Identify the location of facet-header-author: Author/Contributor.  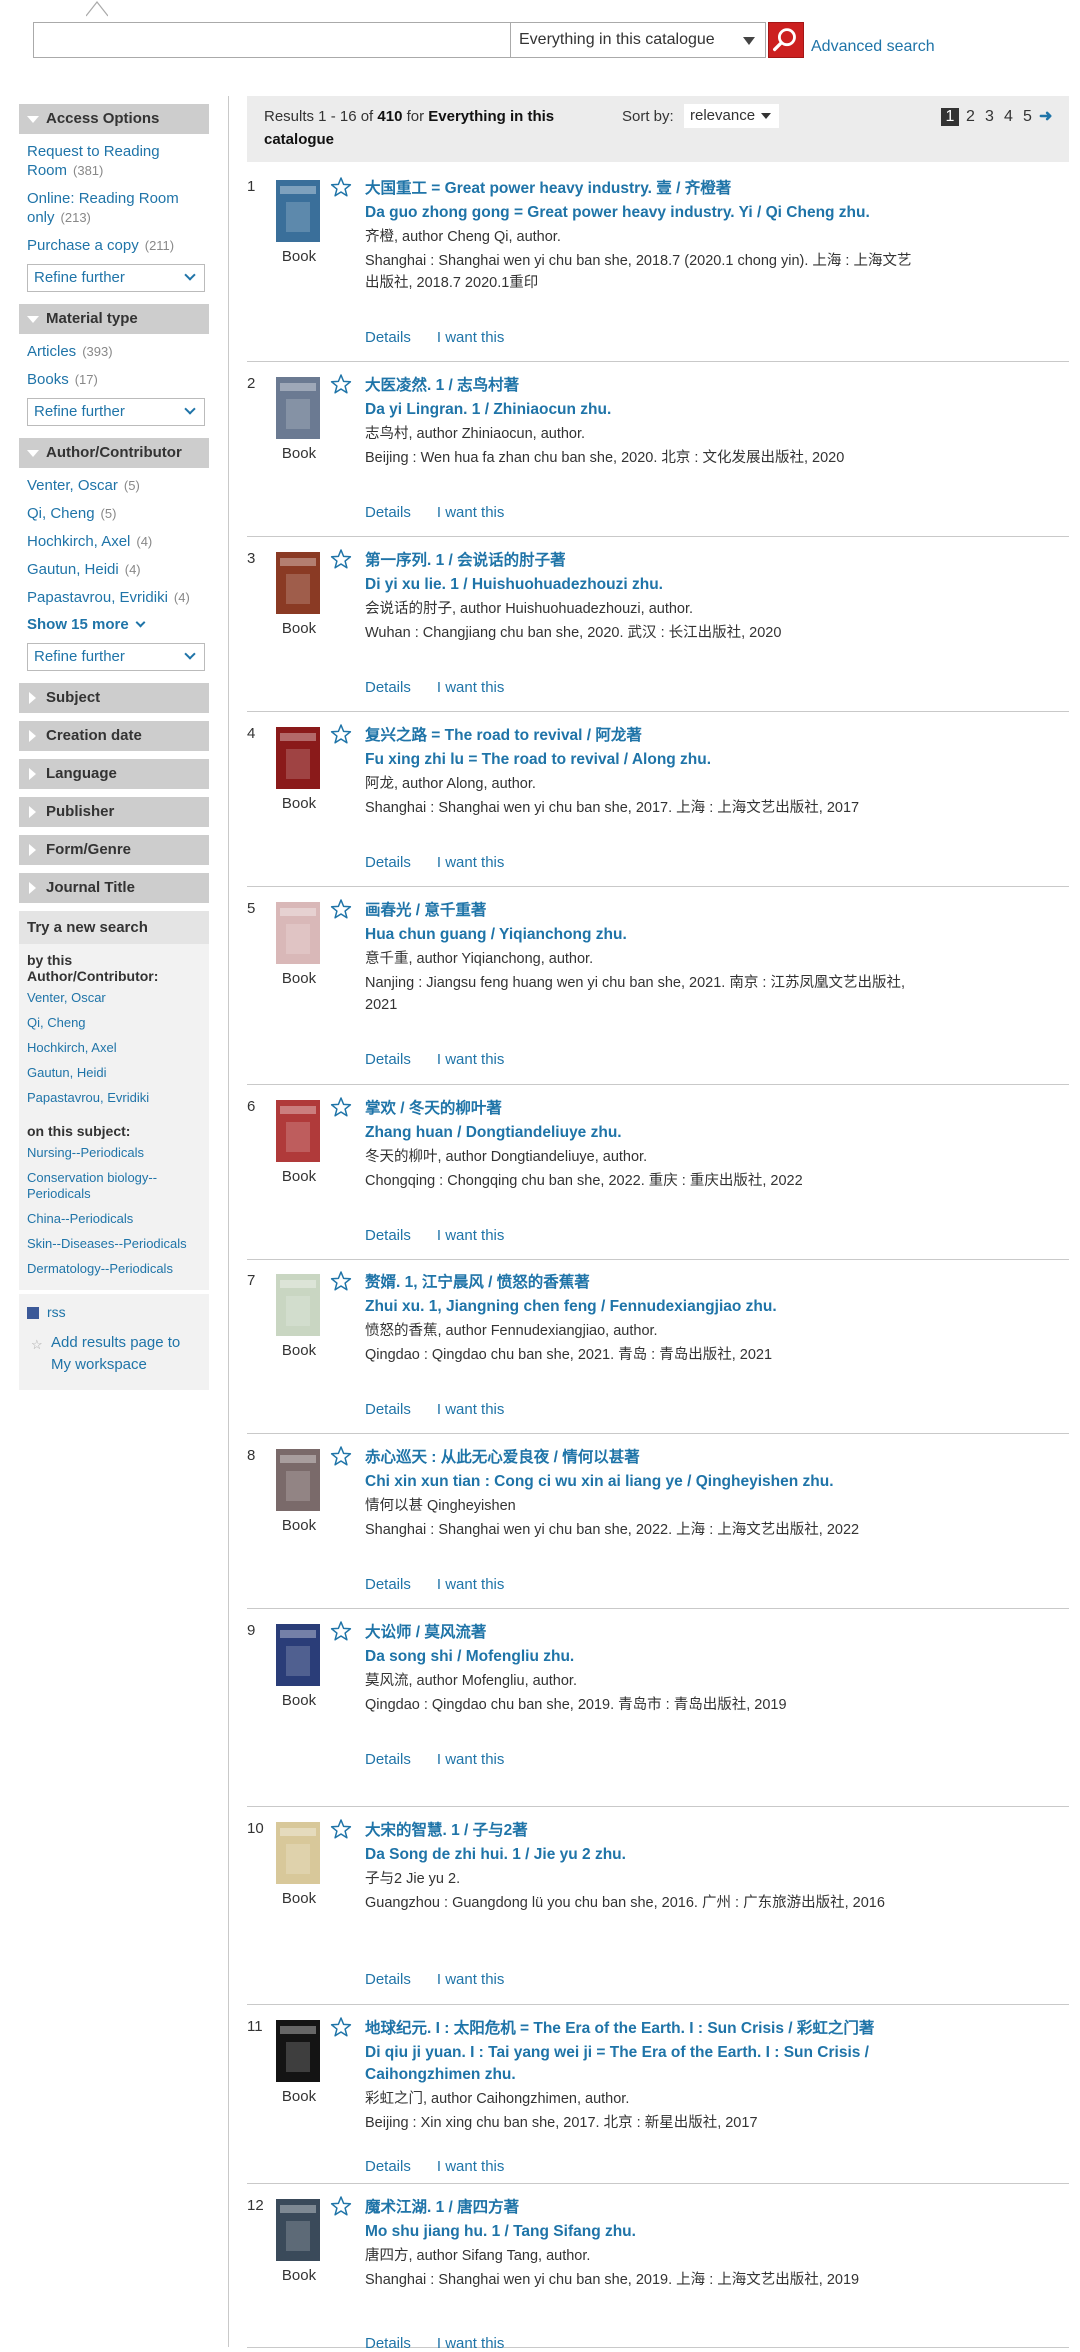
(114, 453).